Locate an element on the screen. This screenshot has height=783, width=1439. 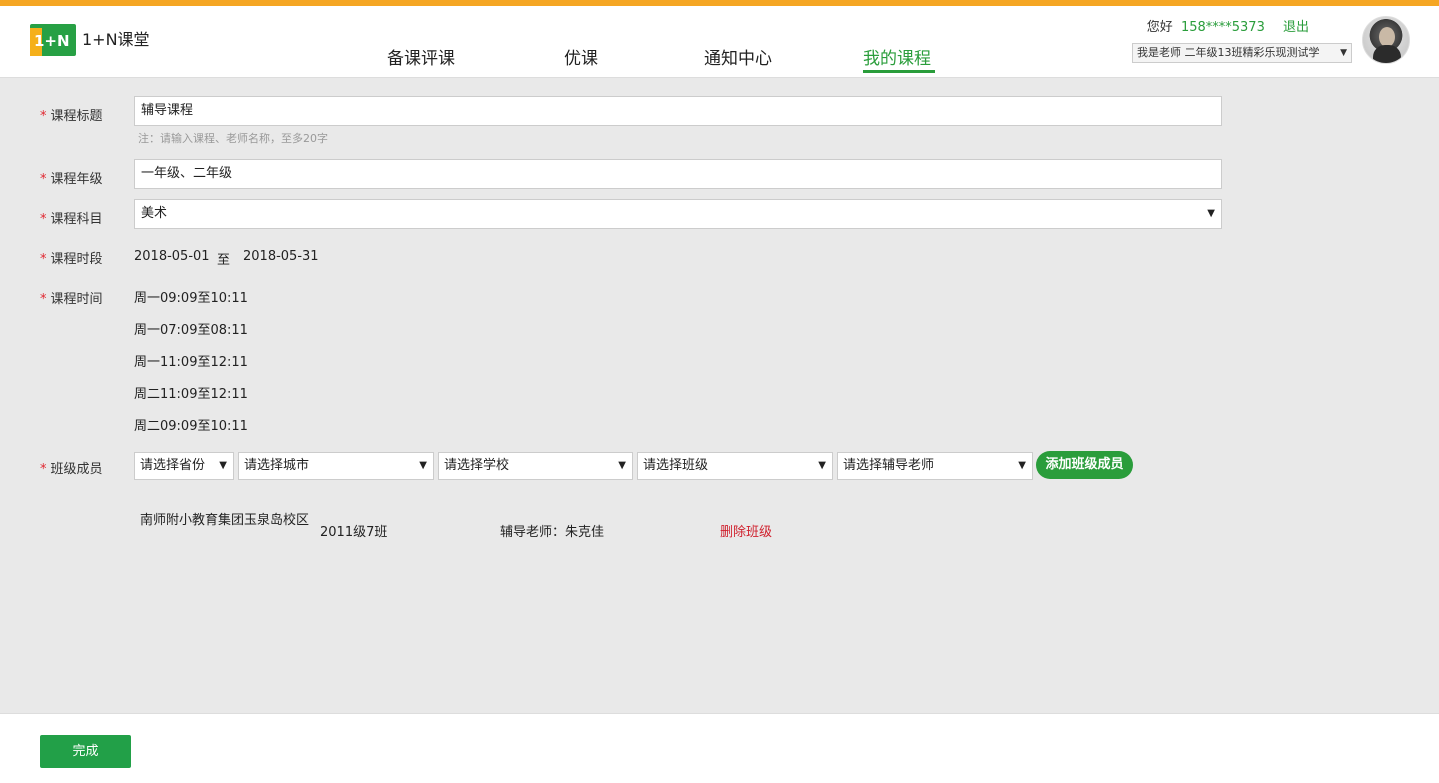
province-select: 请选择省份 ▼ is located at coordinates (184, 466).